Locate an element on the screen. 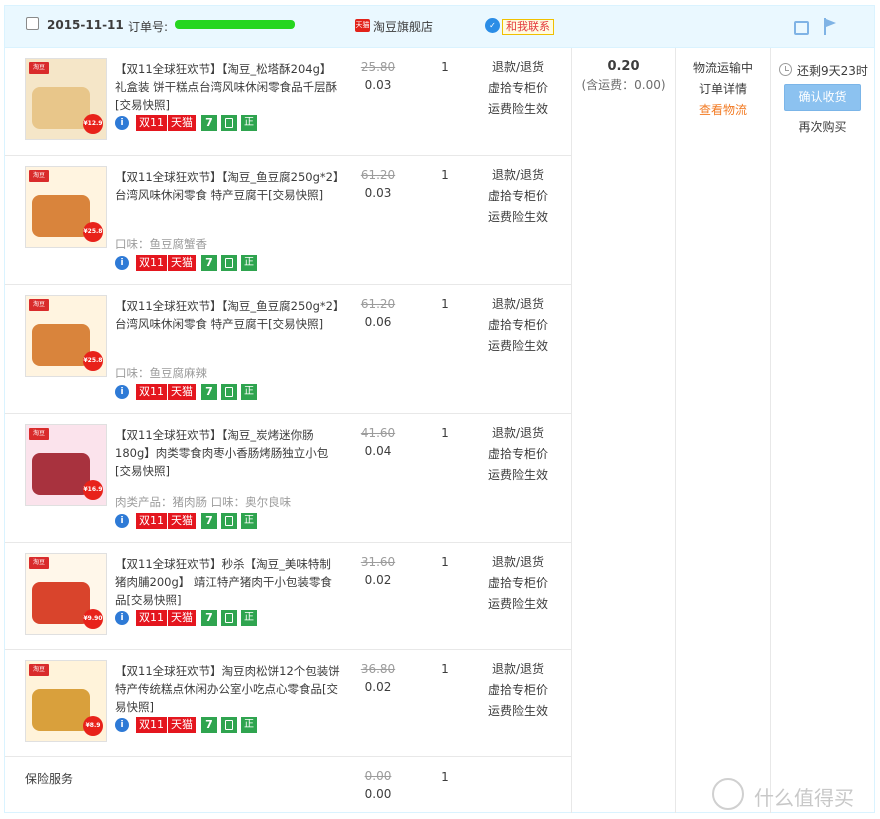 The image size is (880, 819). order-number-label: 订单号: is located at coordinates (148, 27).